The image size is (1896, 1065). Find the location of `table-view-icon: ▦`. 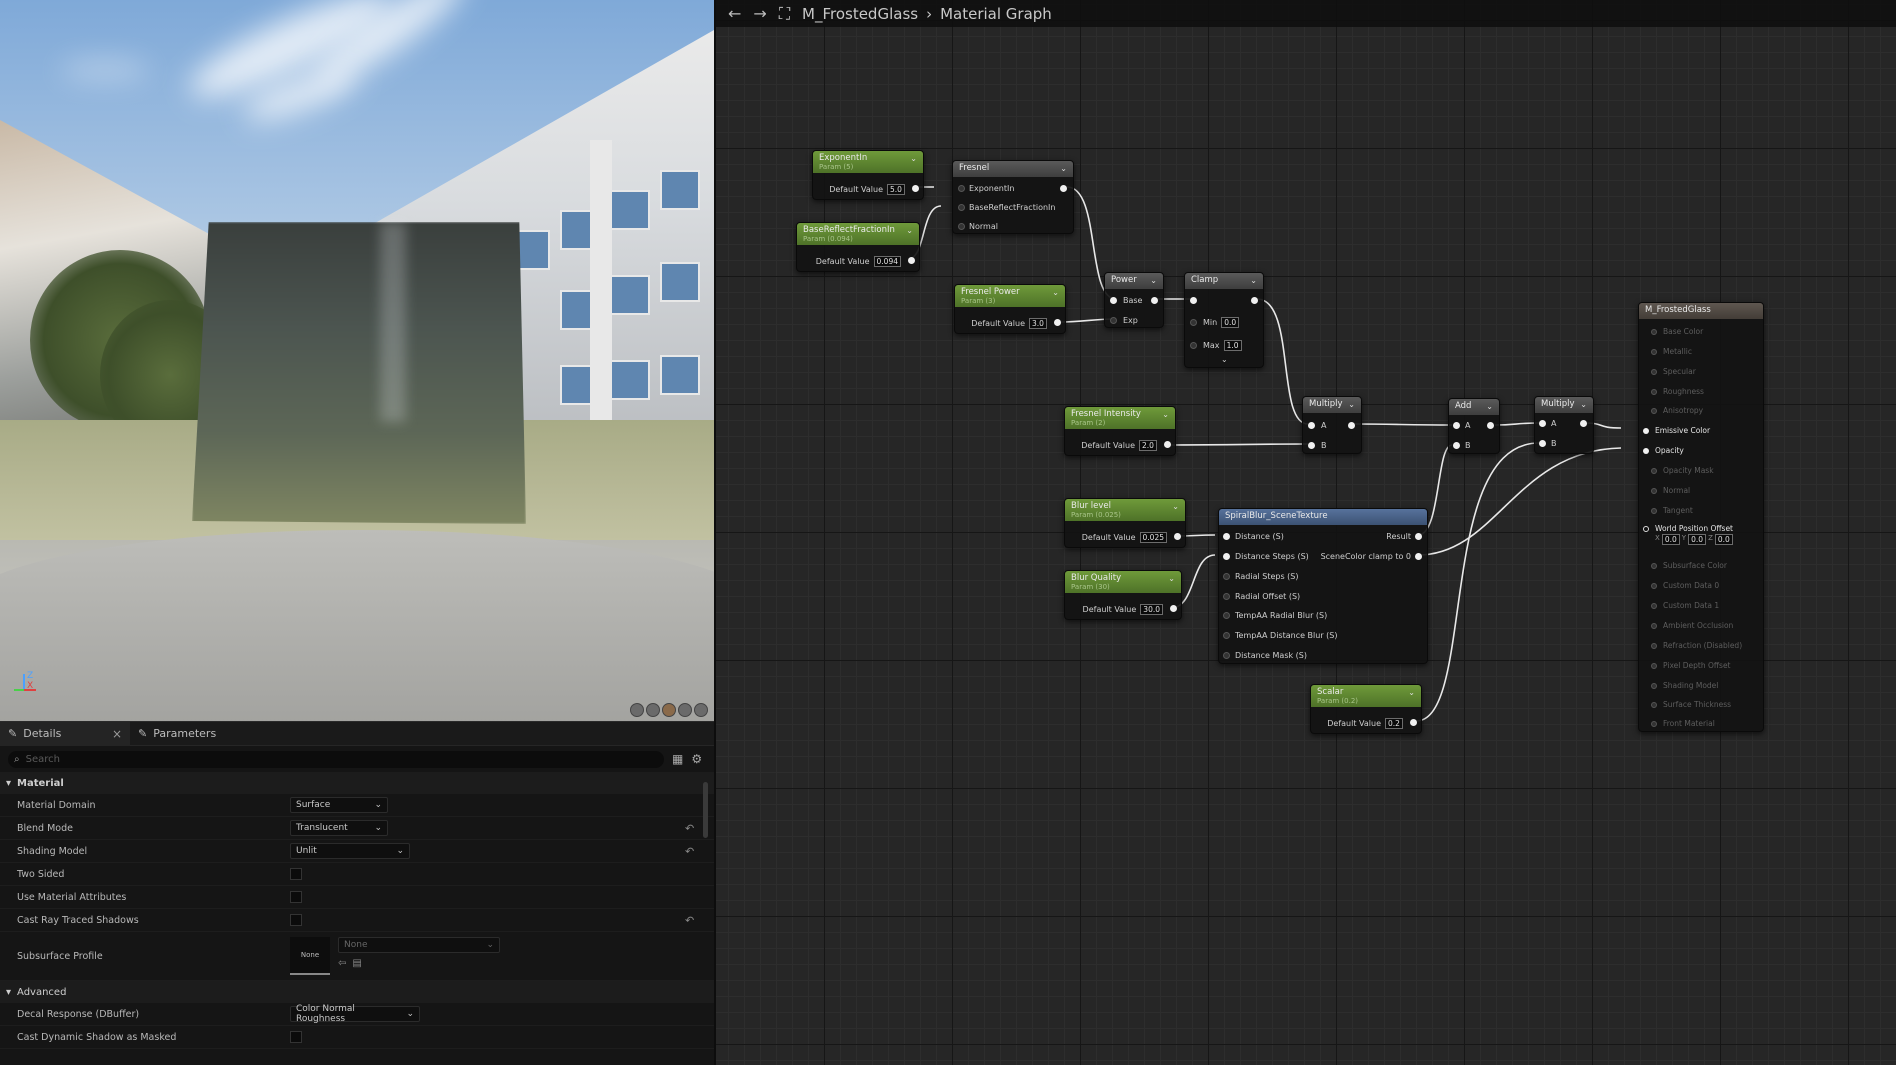

table-view-icon: ▦ is located at coordinates (677, 759).